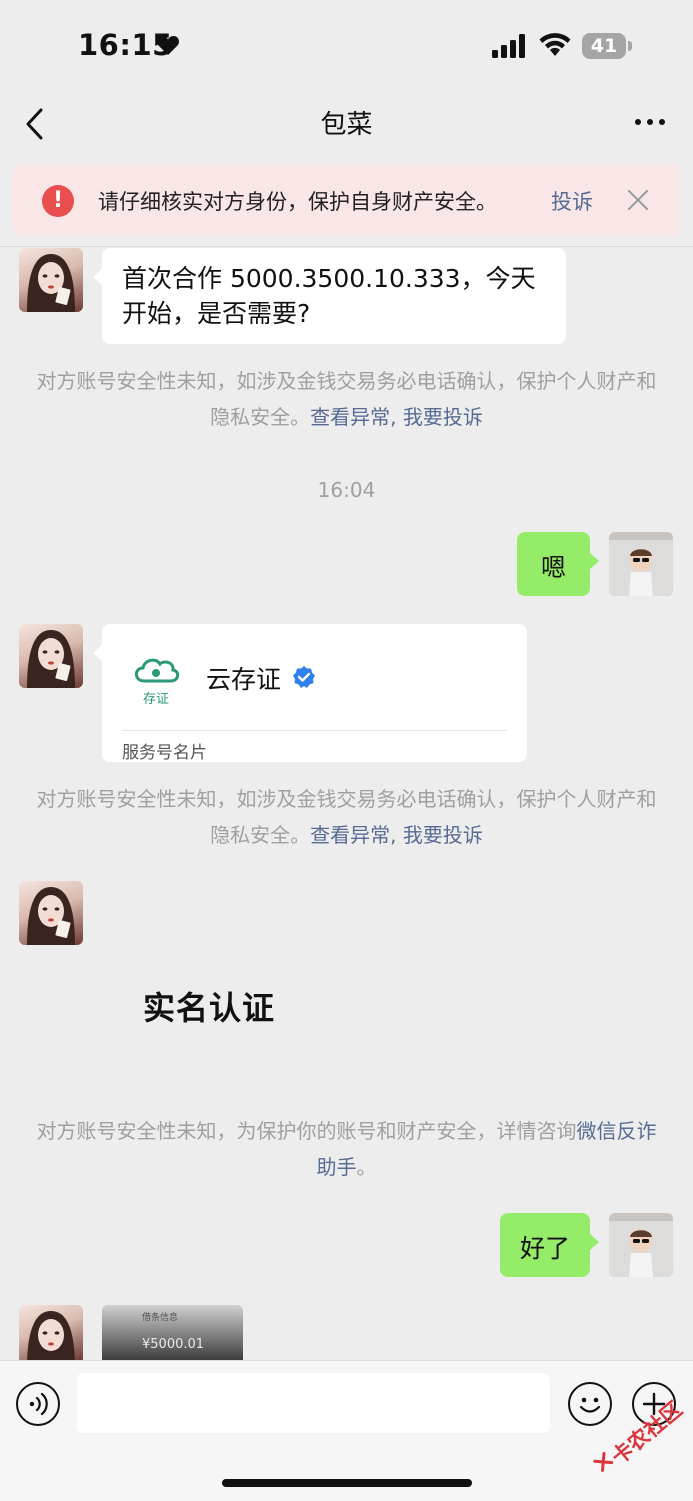  Describe the element at coordinates (310, 693) in the screenshot. I see `service-account-card: 存证 云存证 服务号名片` at that location.